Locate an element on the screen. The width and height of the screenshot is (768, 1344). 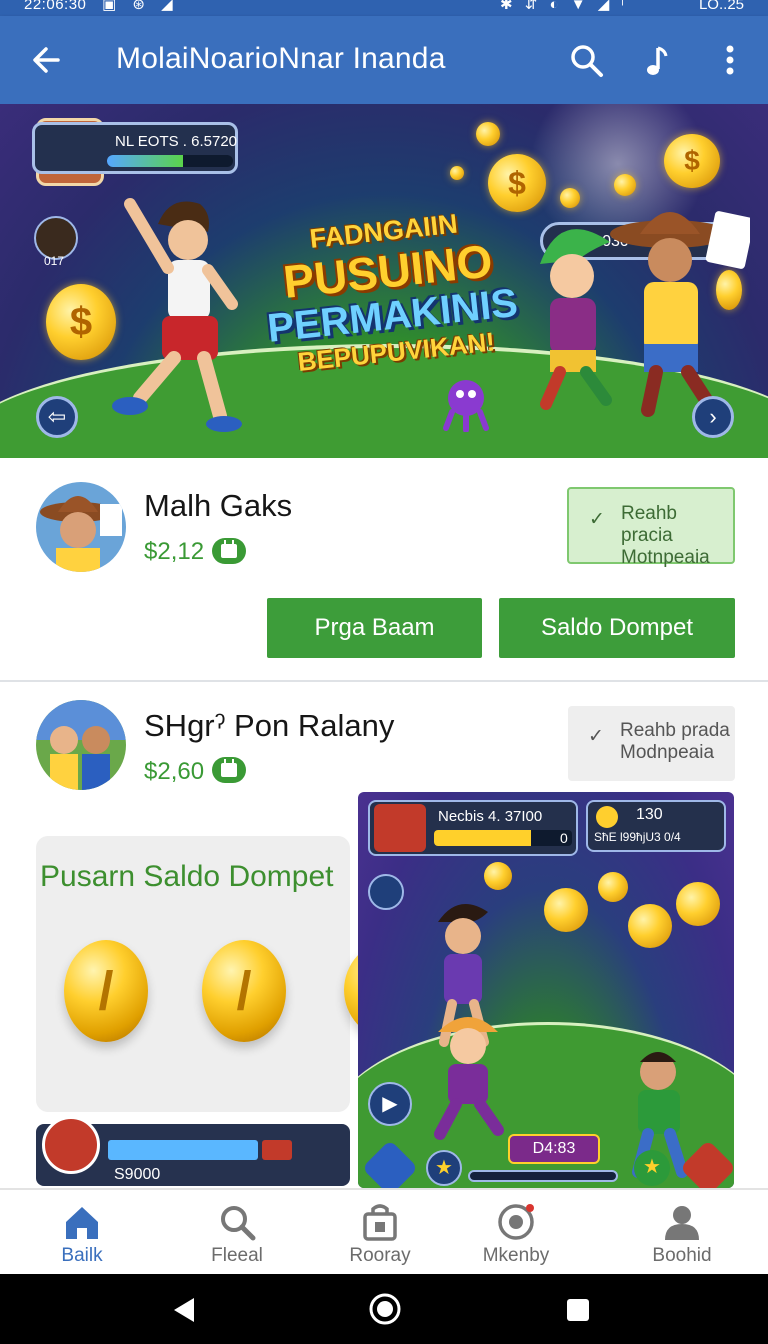
battery-indicator: LO..25 is located at coordinates (721, 6).